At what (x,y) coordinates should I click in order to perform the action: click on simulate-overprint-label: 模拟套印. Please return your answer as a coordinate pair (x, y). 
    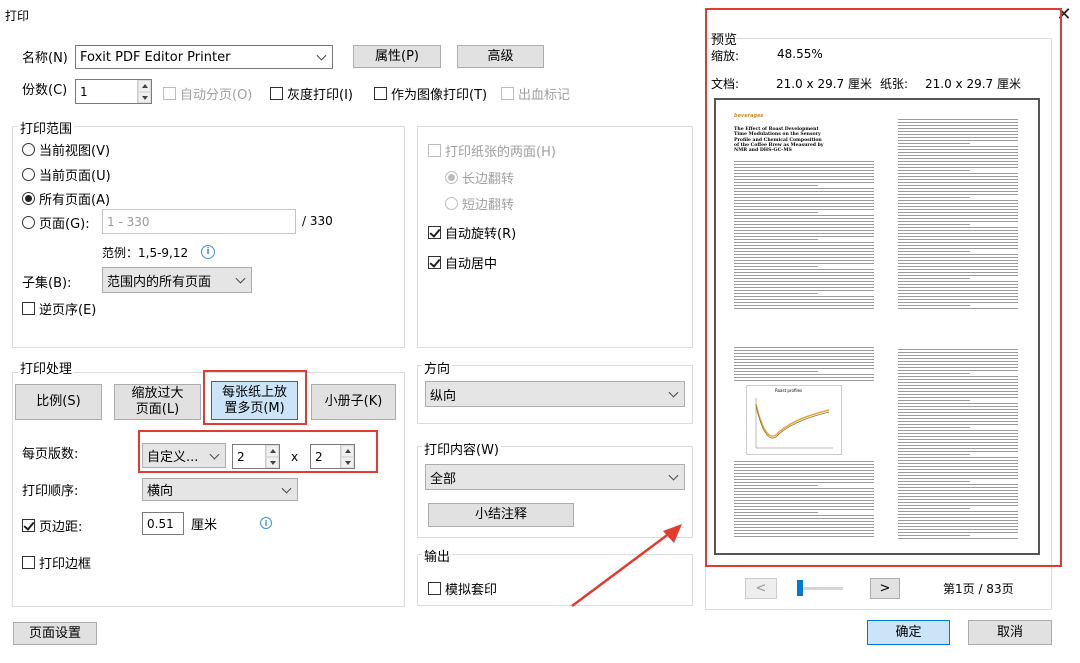
    Looking at the image, I should click on (471, 590).